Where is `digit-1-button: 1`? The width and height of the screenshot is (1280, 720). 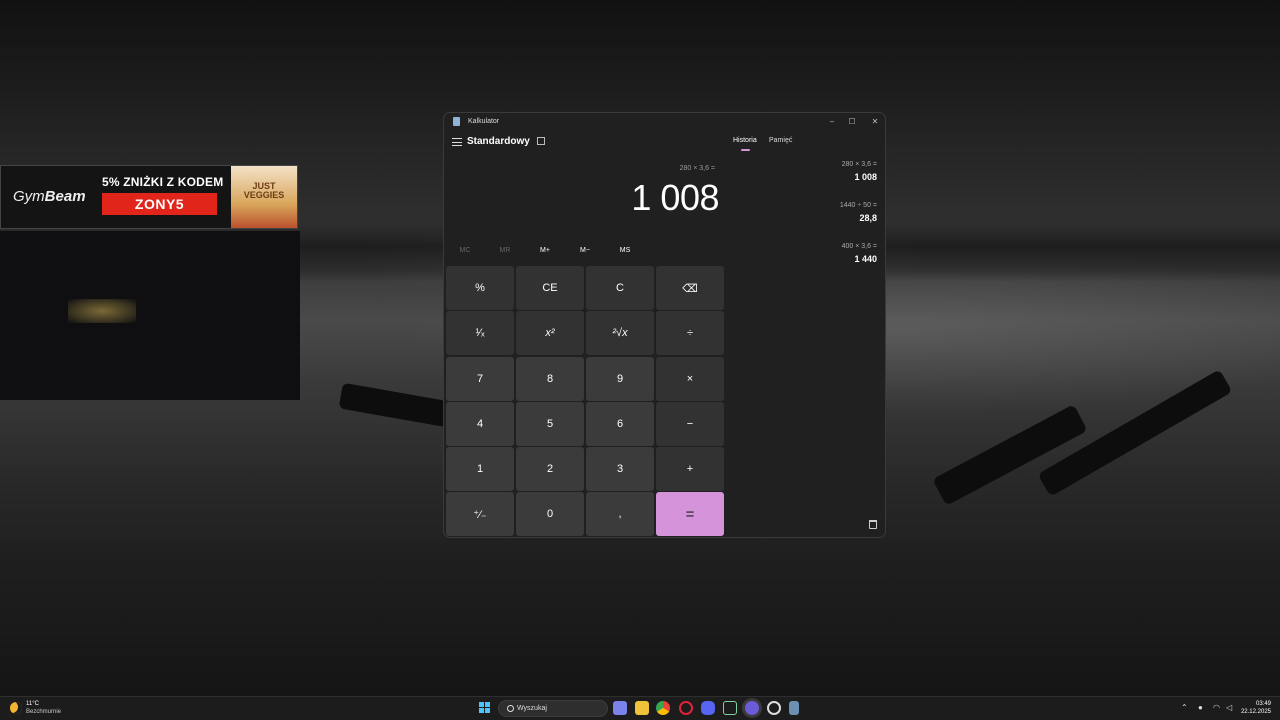 digit-1-button: 1 is located at coordinates (480, 469).